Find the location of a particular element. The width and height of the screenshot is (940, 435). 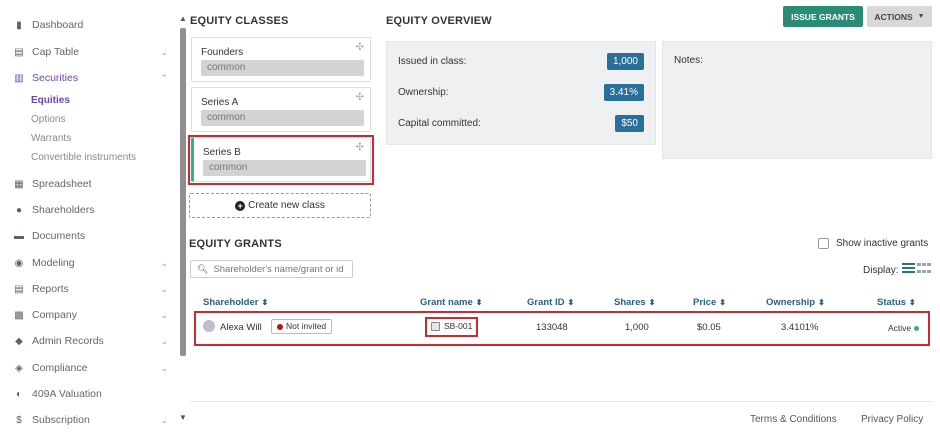

column-header-grant-id: Grant ID ⬍ is located at coordinates (550, 302).